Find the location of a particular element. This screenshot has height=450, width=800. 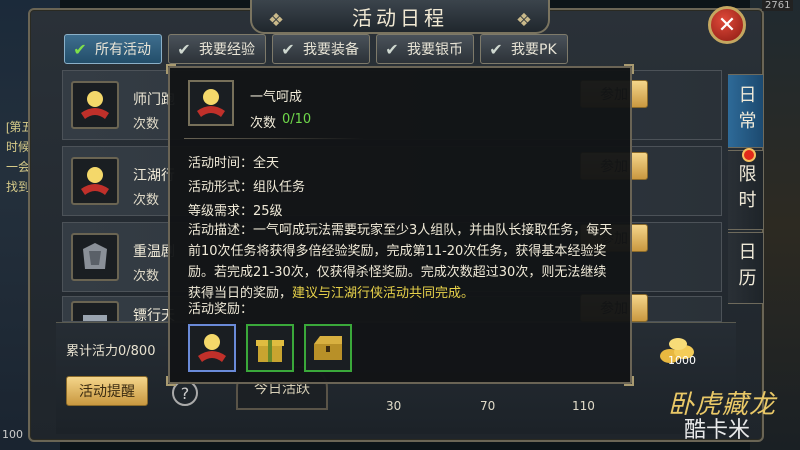

vitality-counter: 累计活力0/800 is located at coordinates (111, 351).